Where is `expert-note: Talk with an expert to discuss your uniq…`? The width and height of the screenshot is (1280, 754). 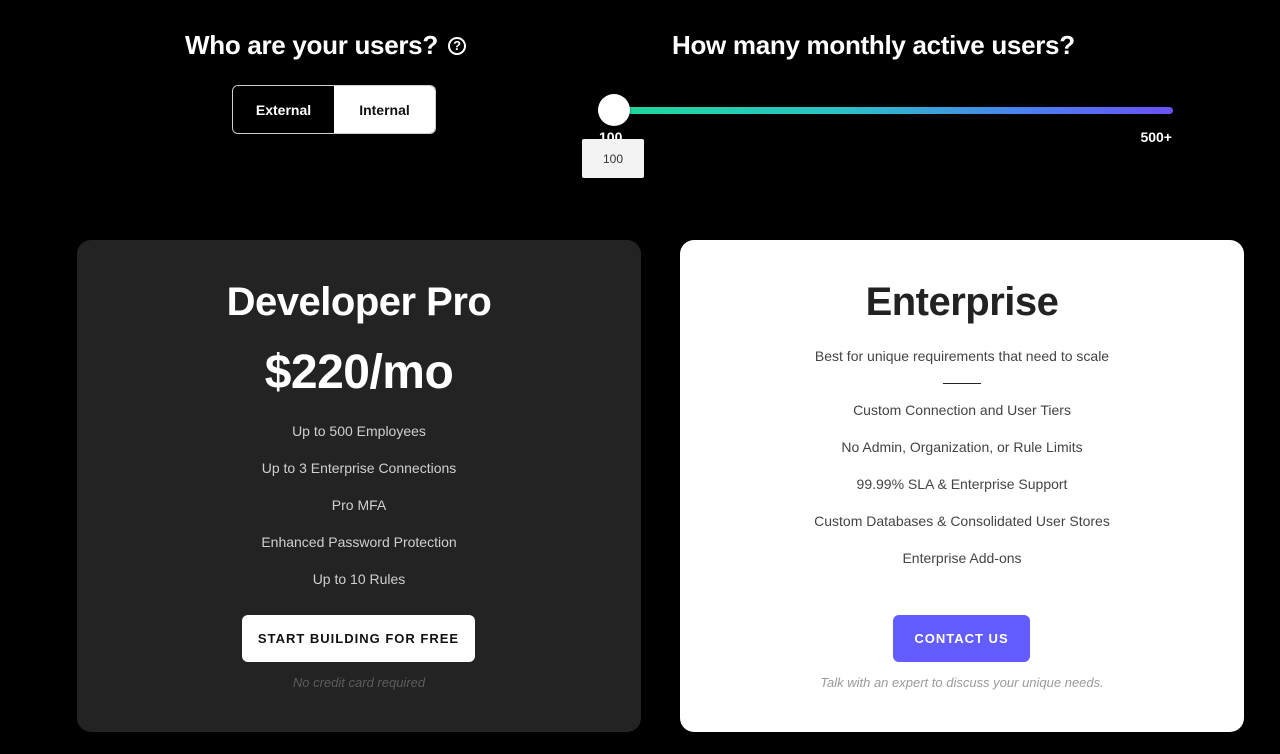 expert-note: Talk with an expert to discuss your uniq… is located at coordinates (962, 682).